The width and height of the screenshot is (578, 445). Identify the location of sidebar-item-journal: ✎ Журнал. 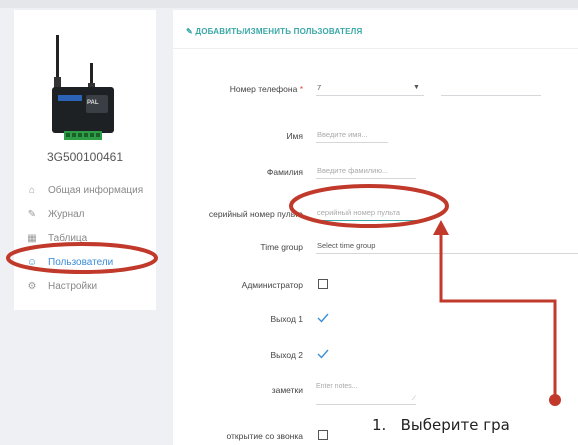
(85, 214).